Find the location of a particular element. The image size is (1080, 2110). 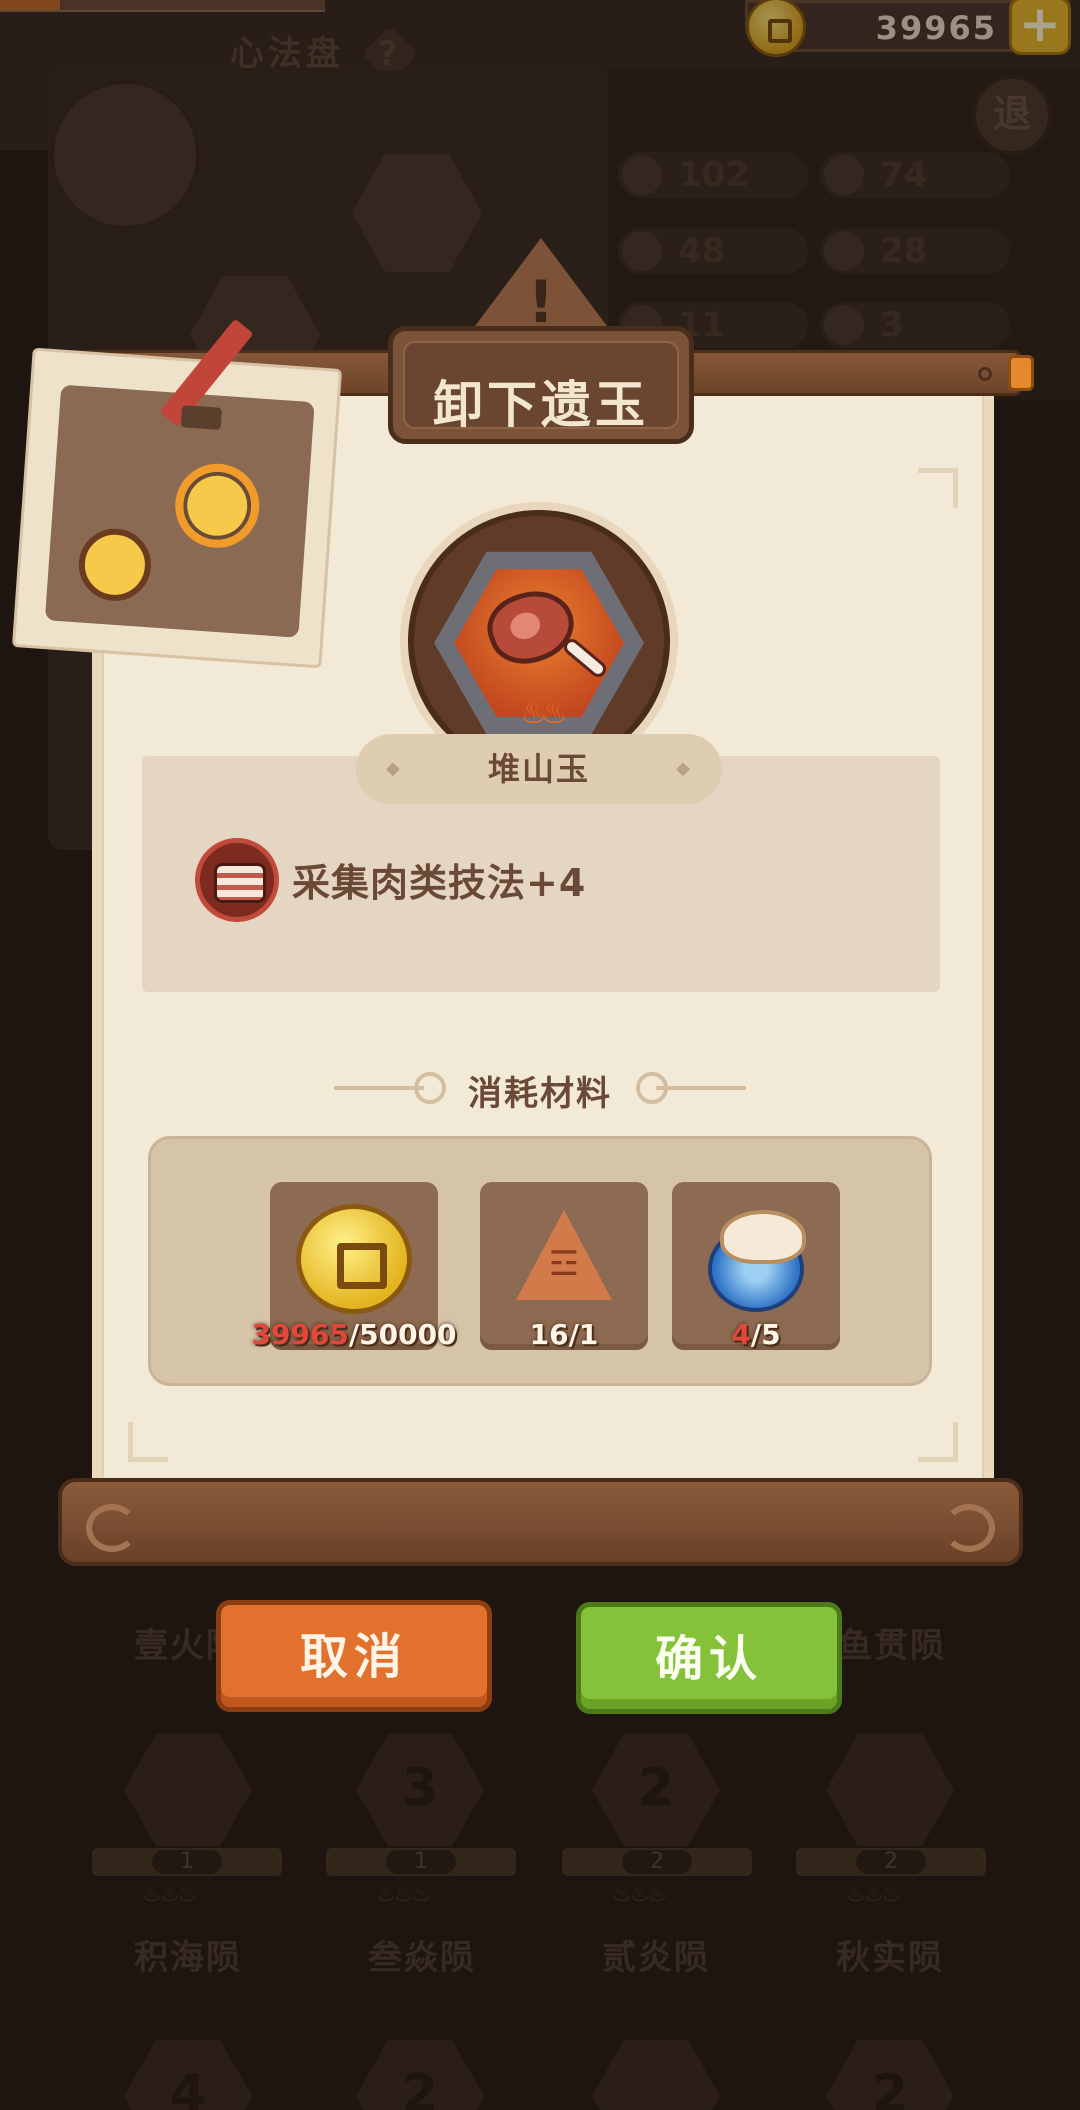

title-plaque: 卸下遗玉 is located at coordinates (541, 385).